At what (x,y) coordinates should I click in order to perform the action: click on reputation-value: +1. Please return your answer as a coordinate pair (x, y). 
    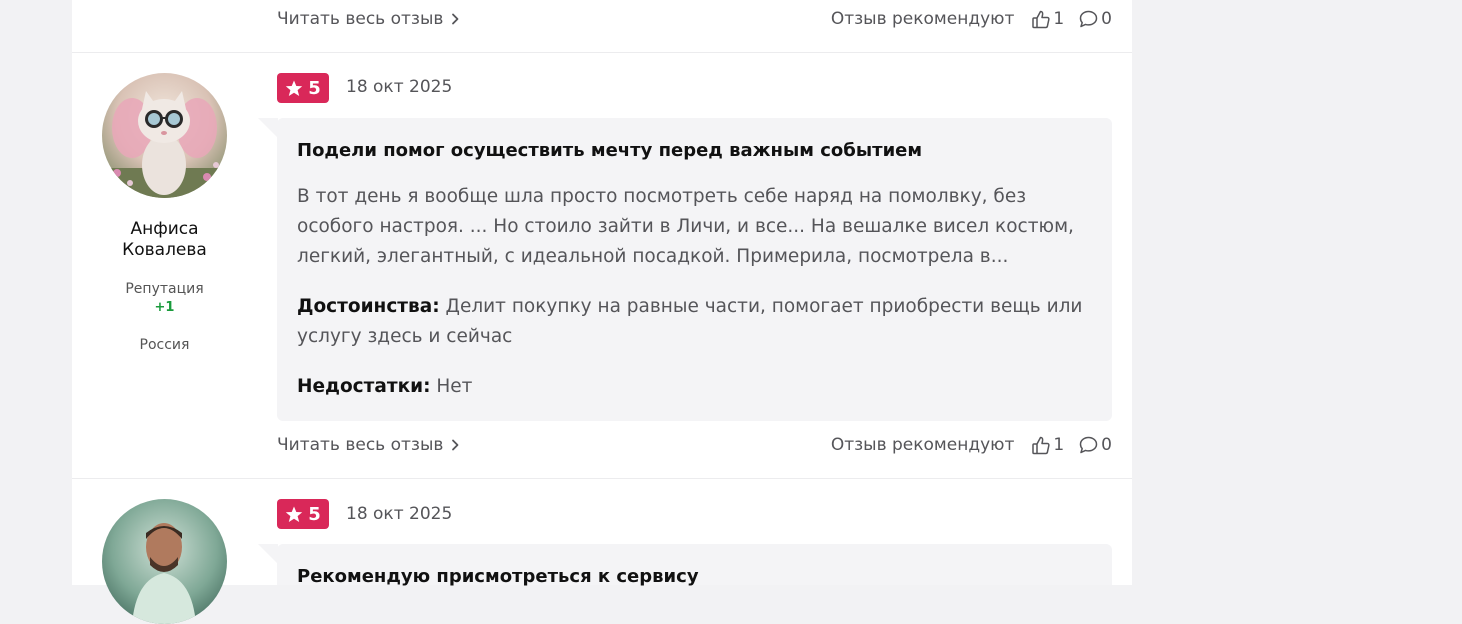
    Looking at the image, I should click on (164, 307).